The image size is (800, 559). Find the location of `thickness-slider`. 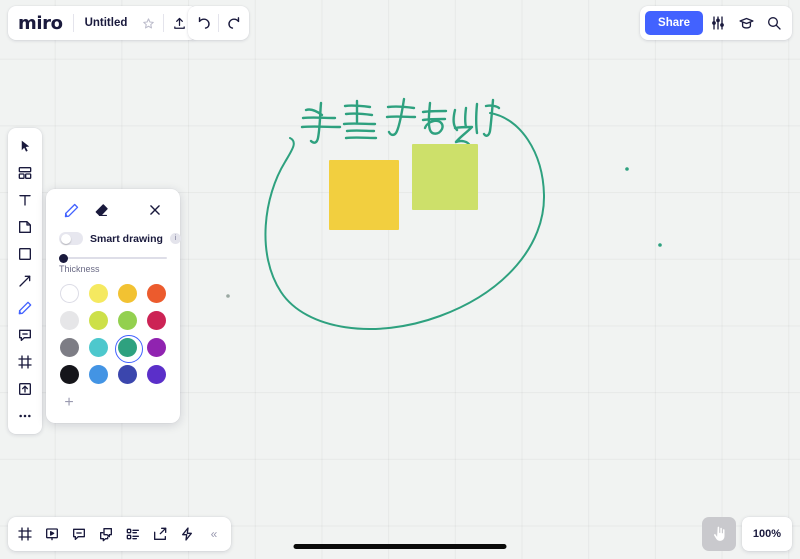

thickness-slider is located at coordinates (113, 258).